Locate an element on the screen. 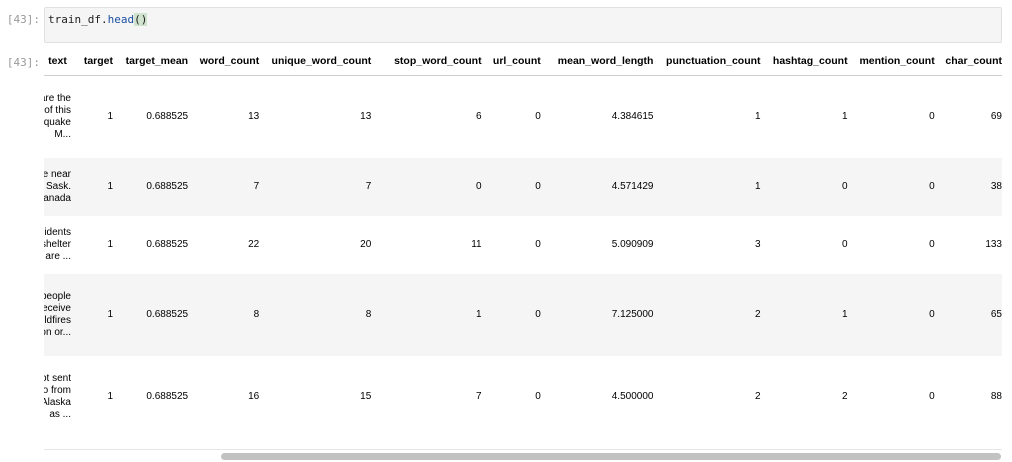 The width and height of the screenshot is (1012, 462). column-header-char-count: char_count is located at coordinates (968, 61).